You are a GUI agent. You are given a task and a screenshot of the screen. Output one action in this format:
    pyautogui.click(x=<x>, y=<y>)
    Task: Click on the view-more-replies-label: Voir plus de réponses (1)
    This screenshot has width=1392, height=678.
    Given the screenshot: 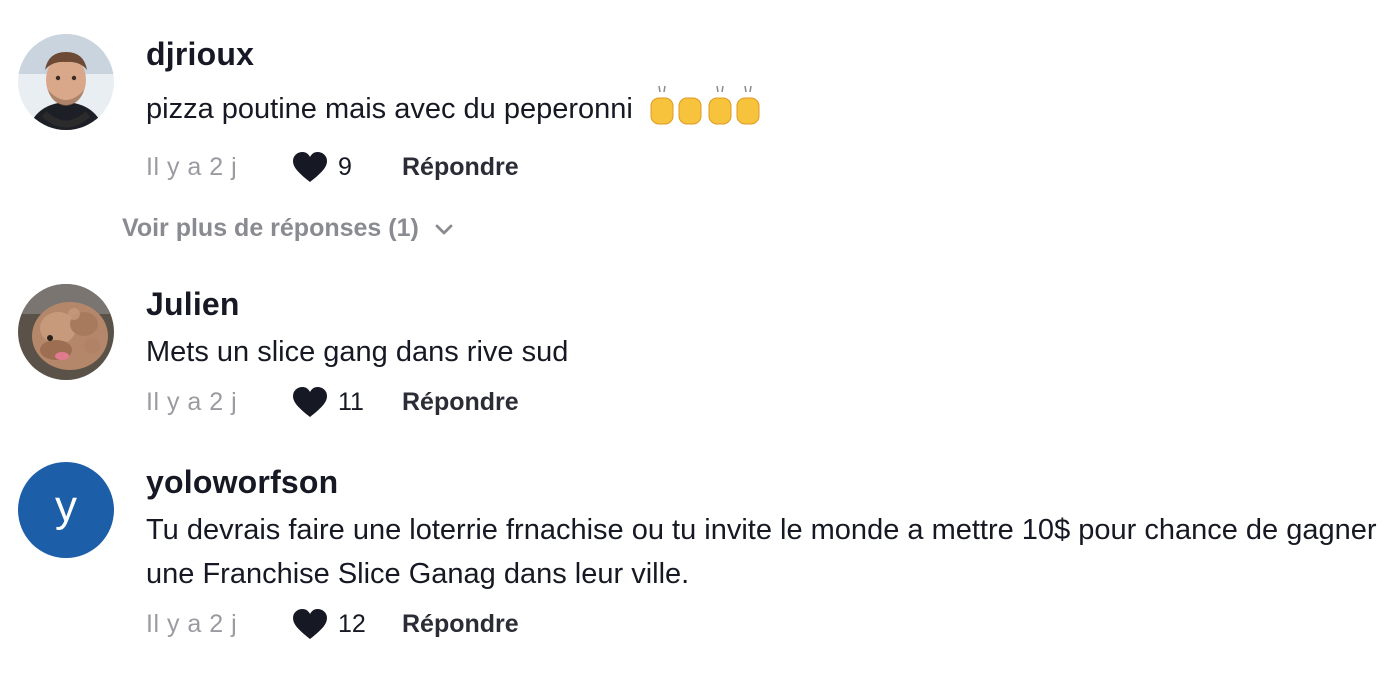 What is the action you would take?
    pyautogui.click(x=270, y=228)
    